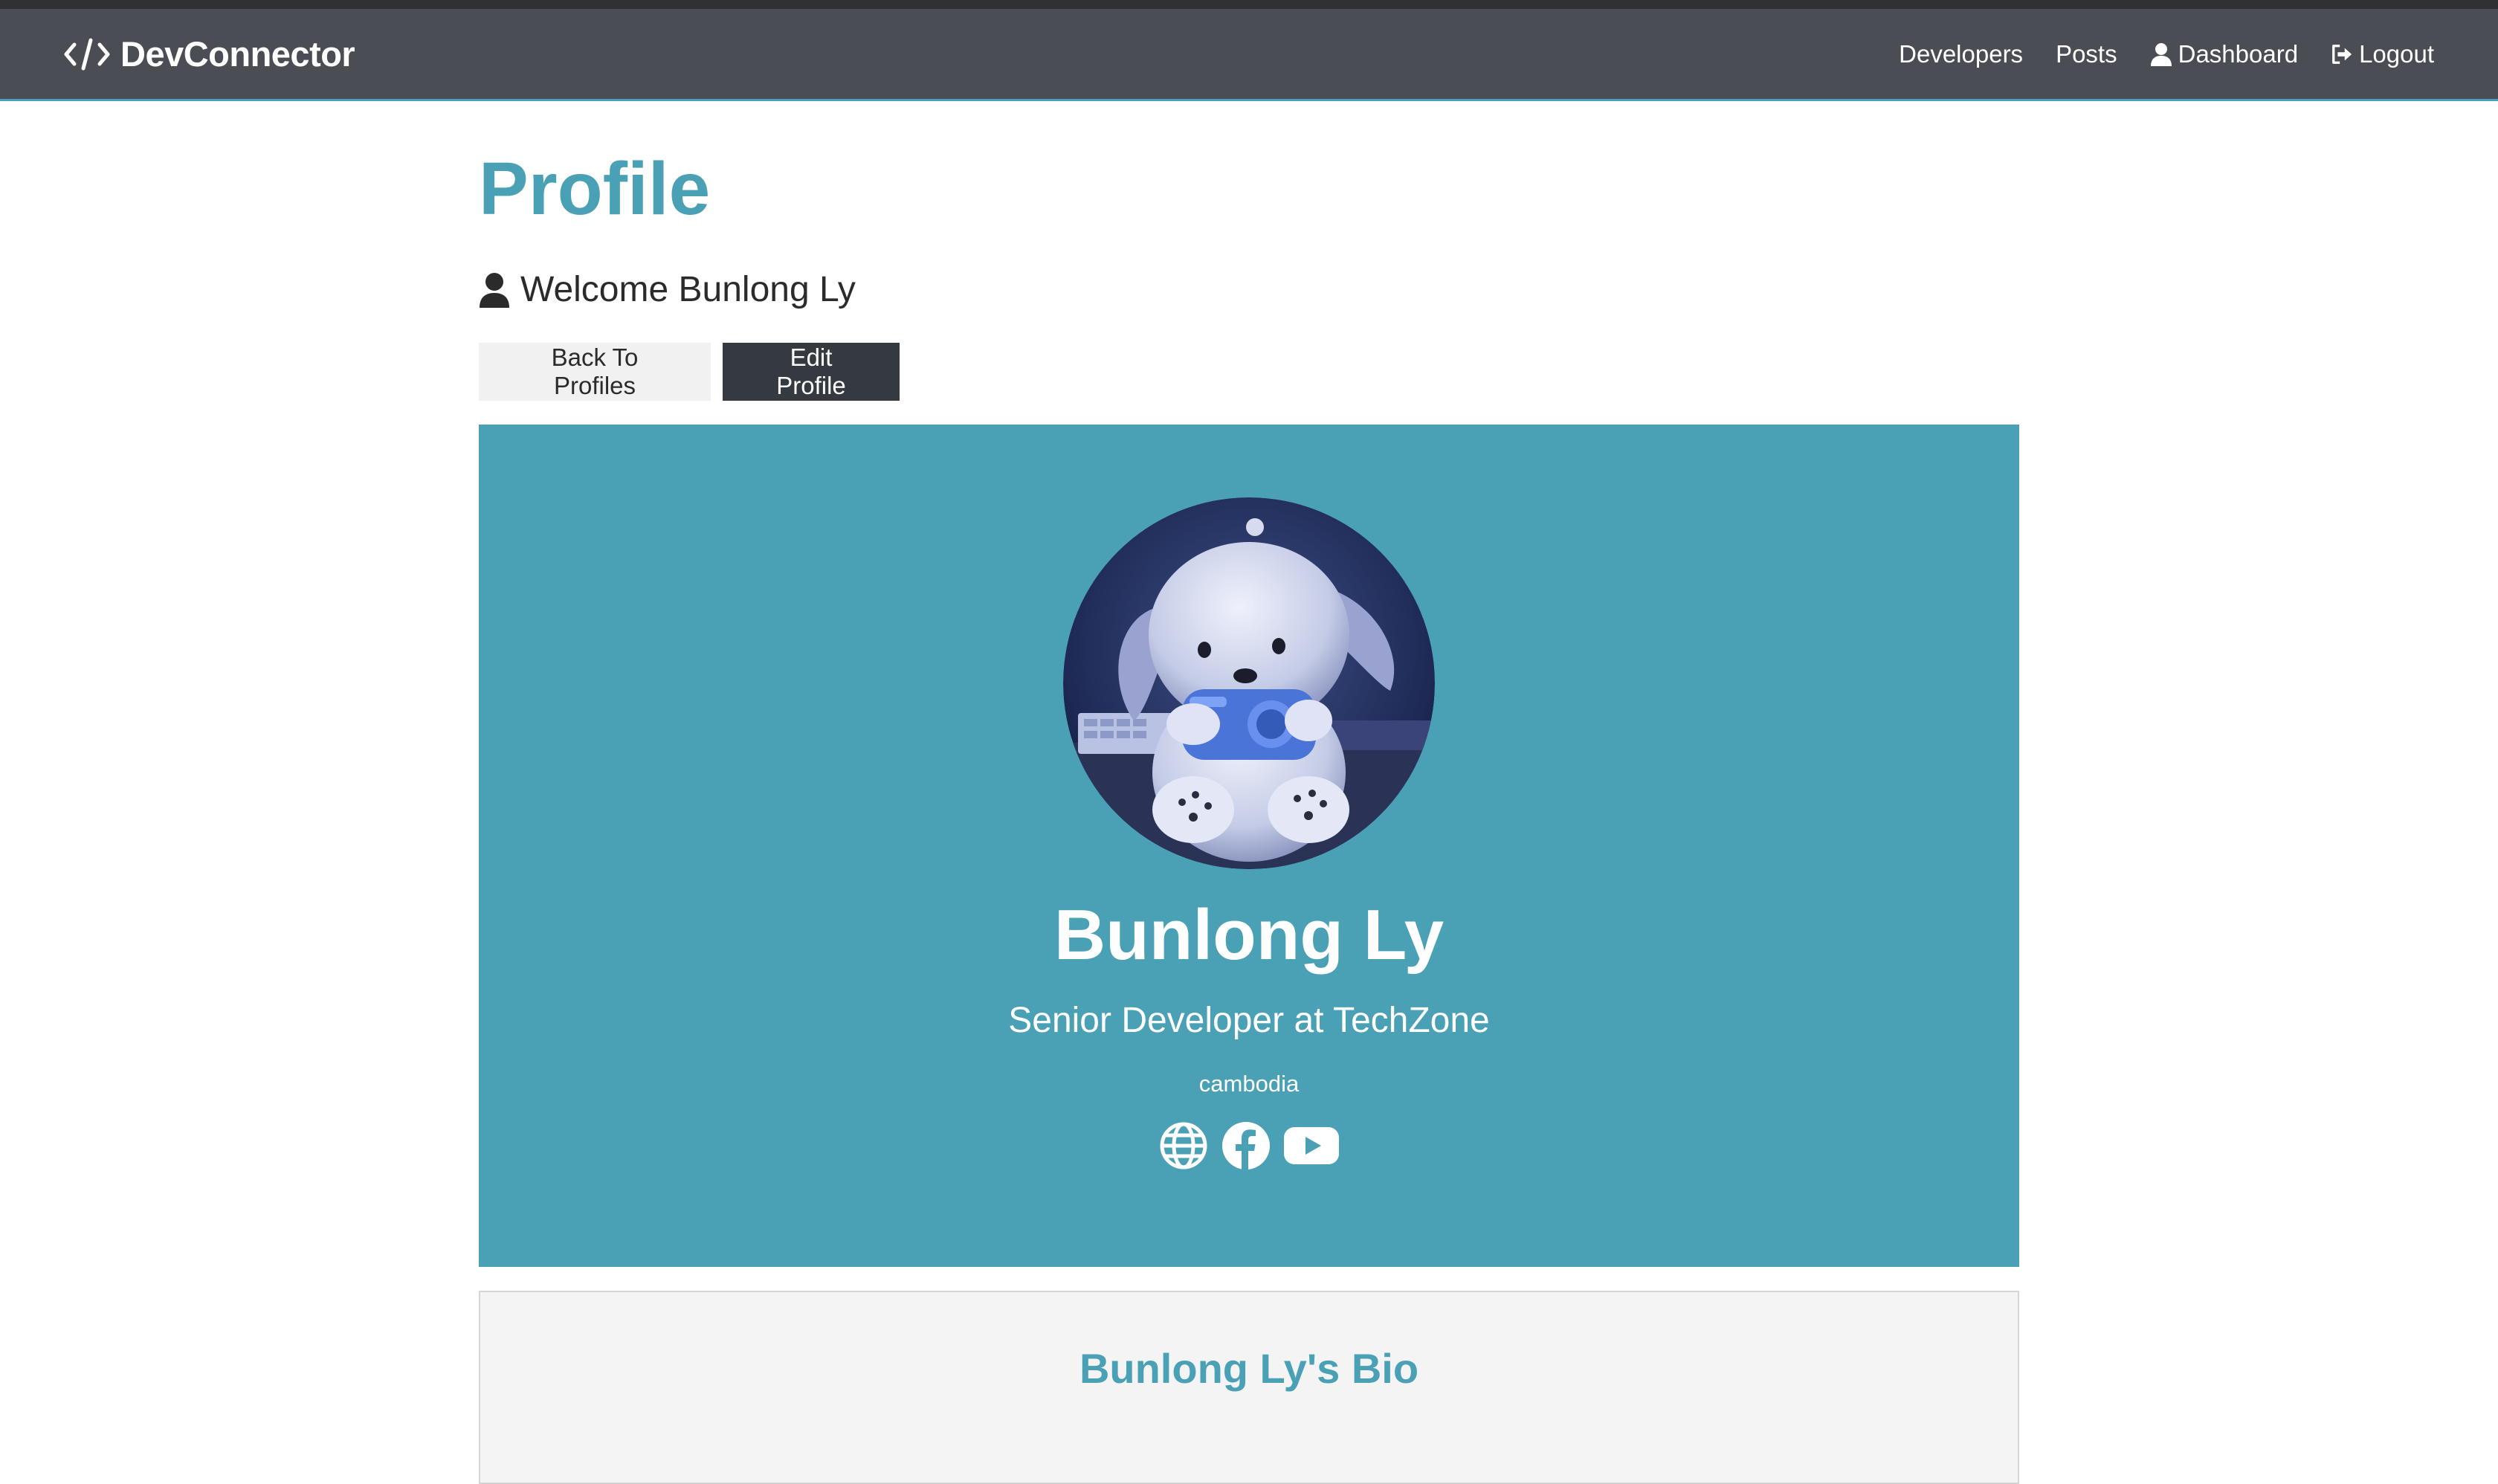 This screenshot has height=1484, width=2498. I want to click on nav-dashboard-label: Dashboard, so click(2238, 53).